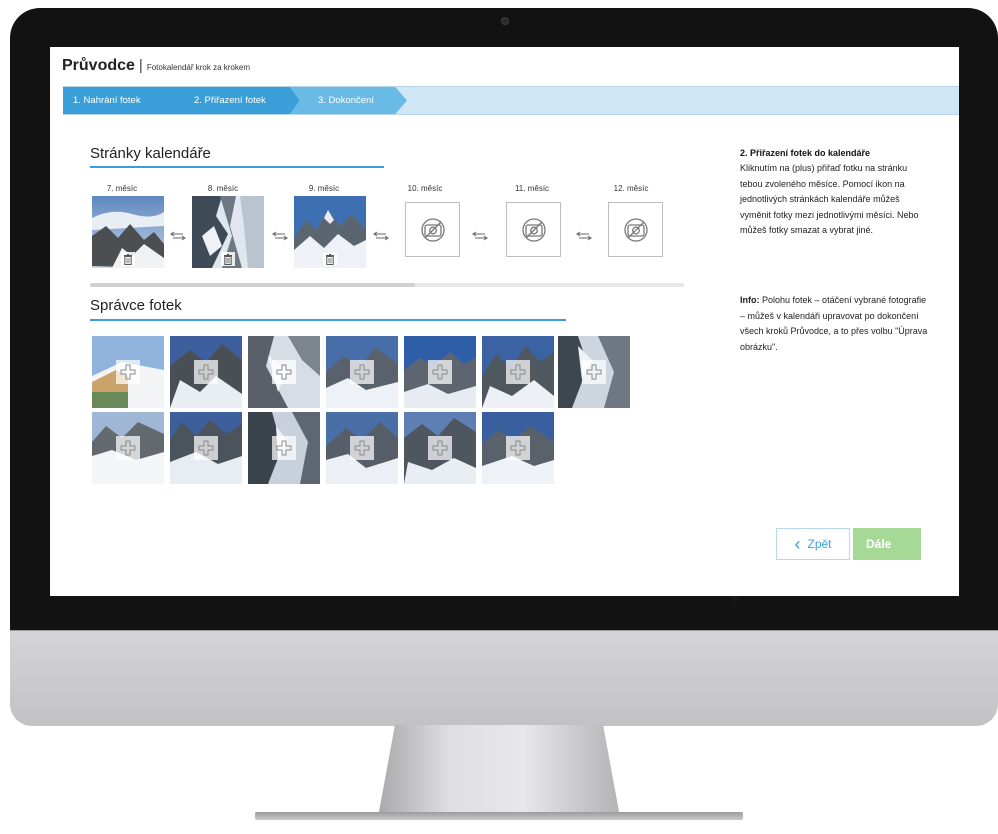  Describe the element at coordinates (223, 188) in the screenshot. I see `month-label: 8. měsíc` at that location.